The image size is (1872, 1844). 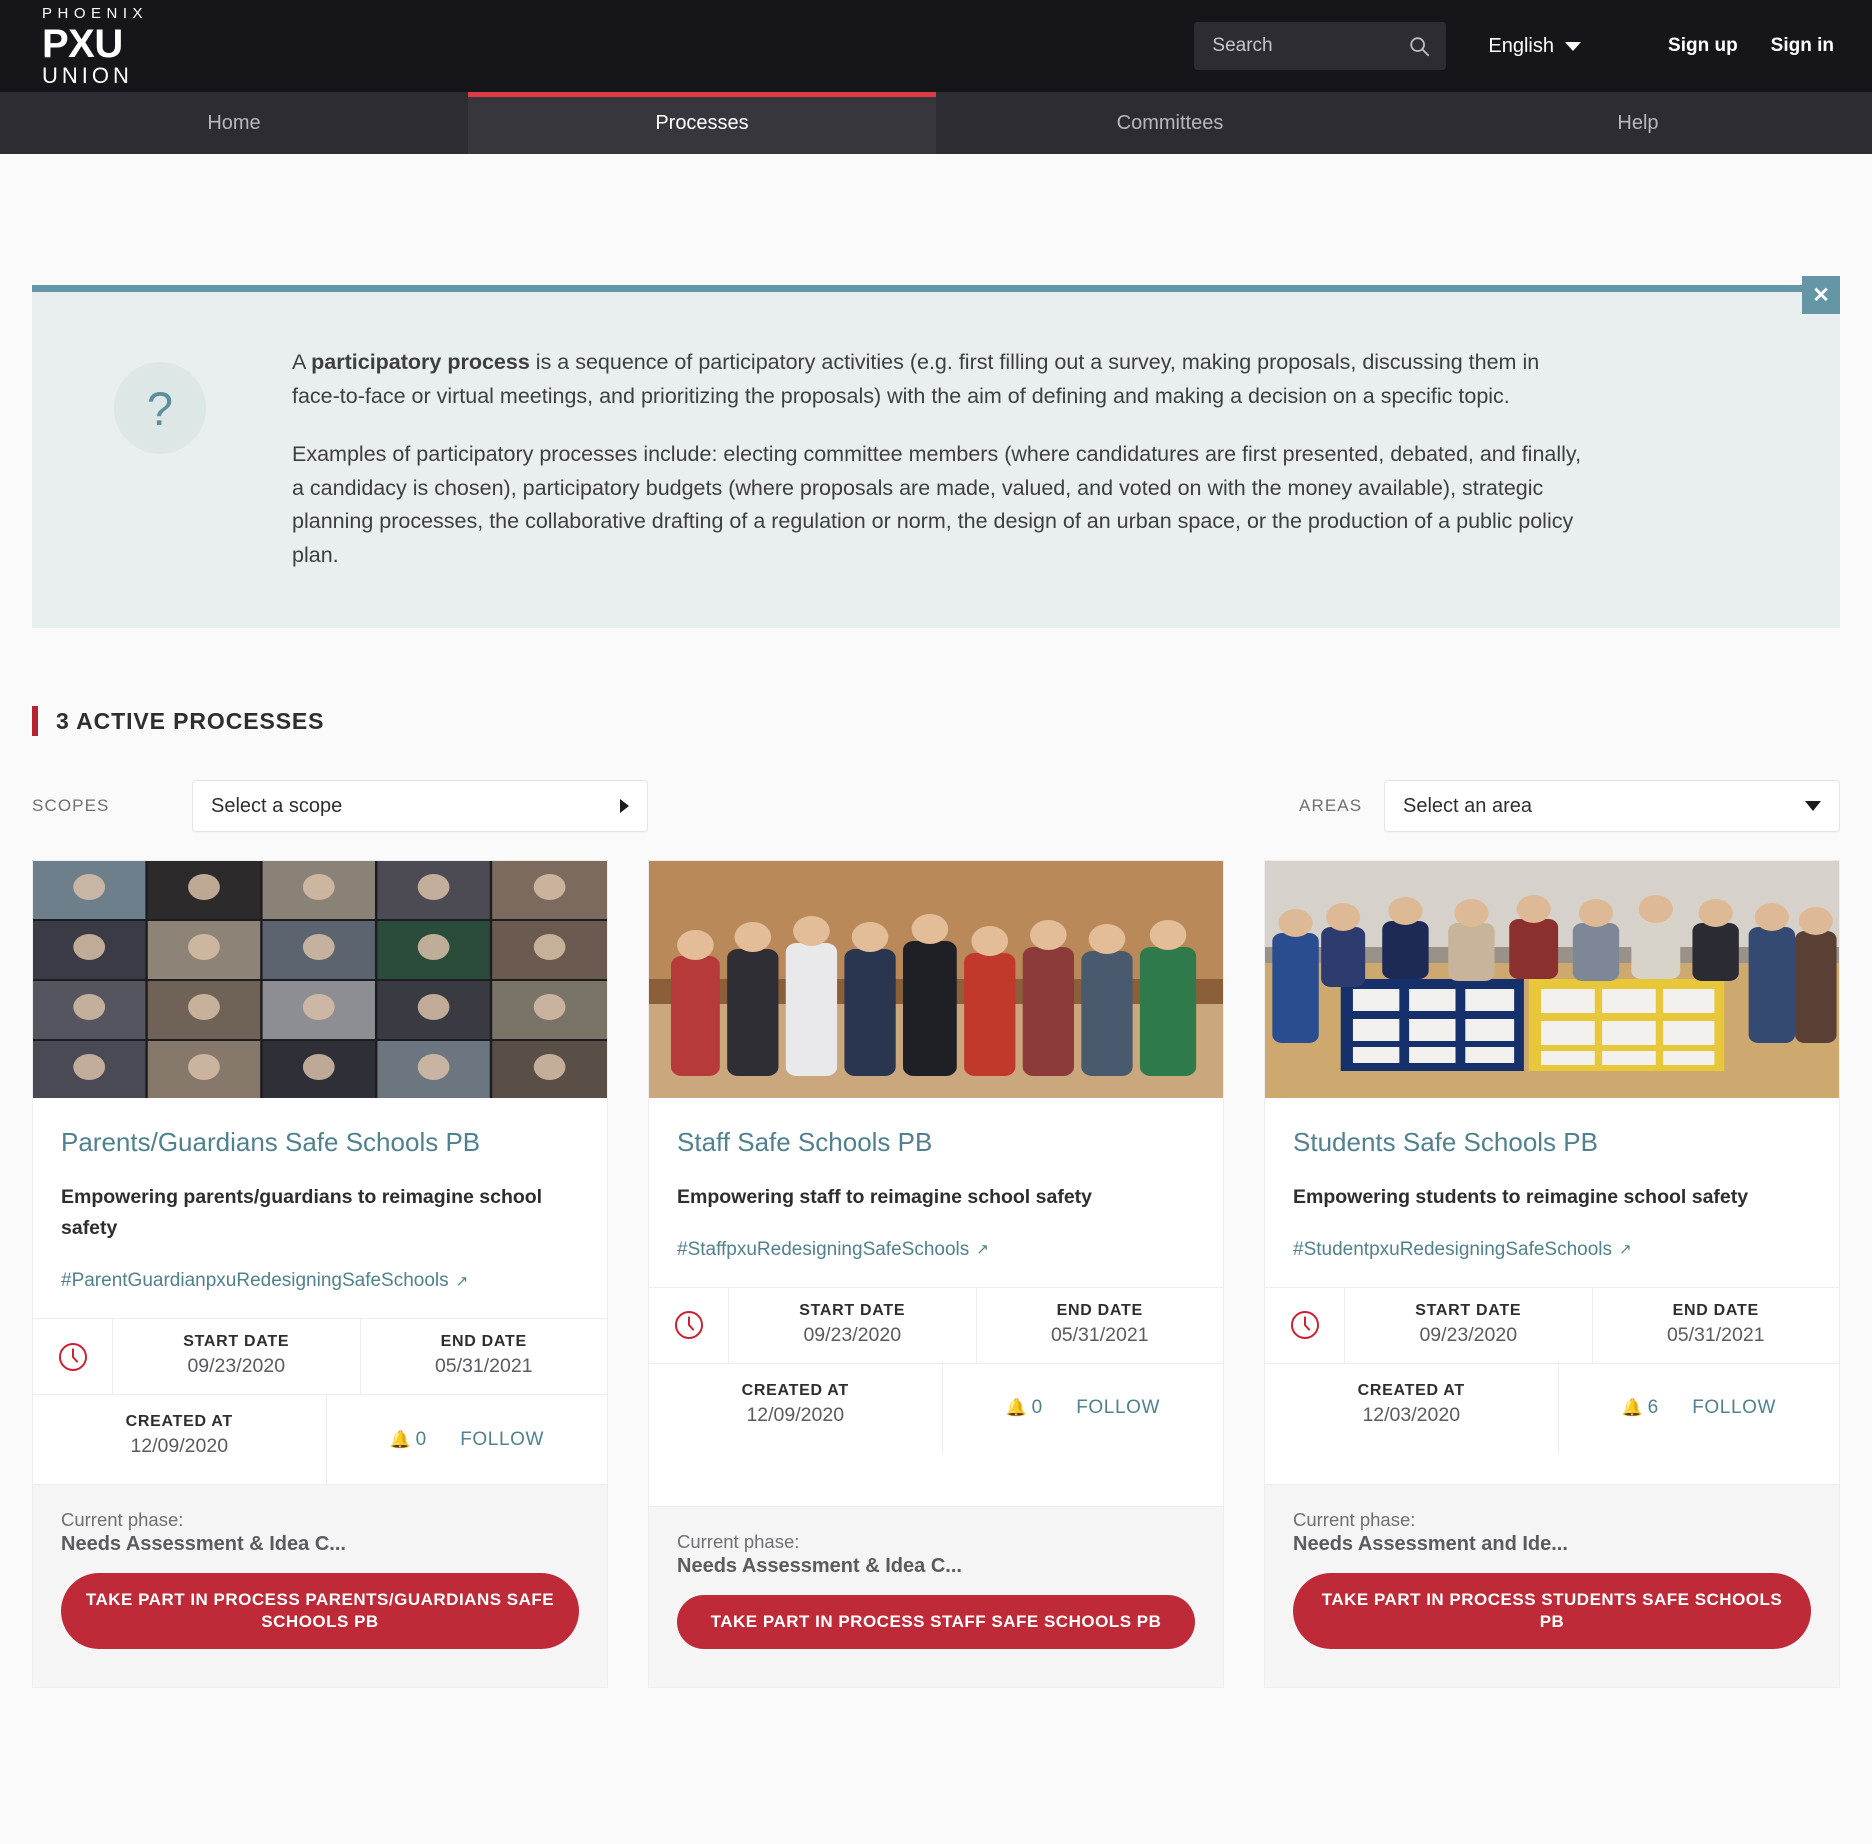 I want to click on follow-cell: 🔔 0 FOLLOW, so click(x=467, y=1439).